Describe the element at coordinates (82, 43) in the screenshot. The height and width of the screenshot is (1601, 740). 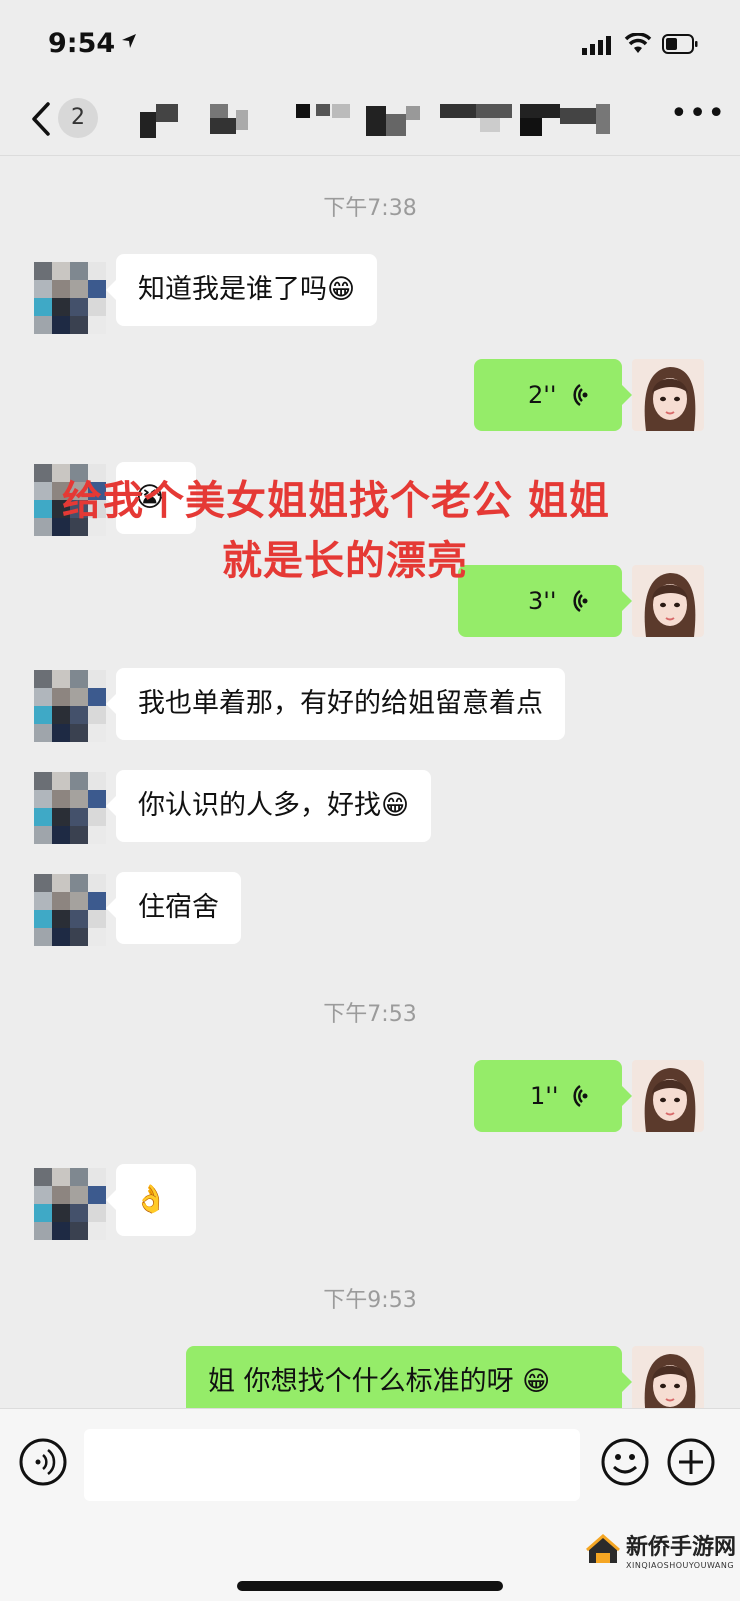
I see `status-time: 9:54` at that location.